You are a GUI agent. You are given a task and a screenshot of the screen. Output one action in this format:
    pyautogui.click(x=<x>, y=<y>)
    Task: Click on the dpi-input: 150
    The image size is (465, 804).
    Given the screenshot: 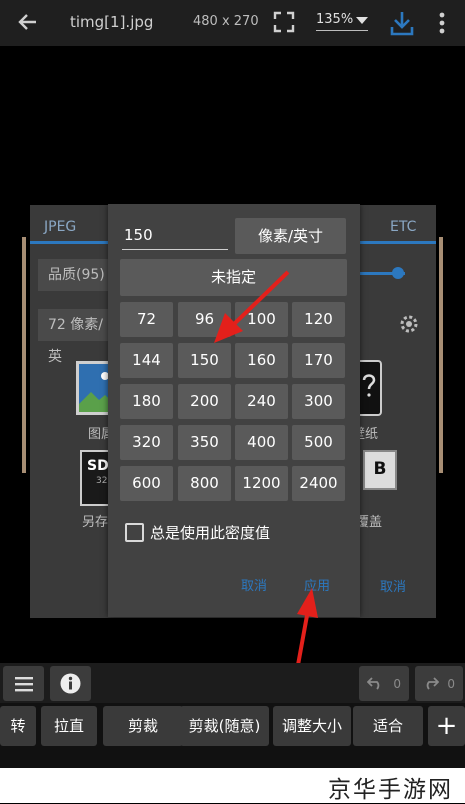 What is the action you would take?
    pyautogui.click(x=175, y=236)
    